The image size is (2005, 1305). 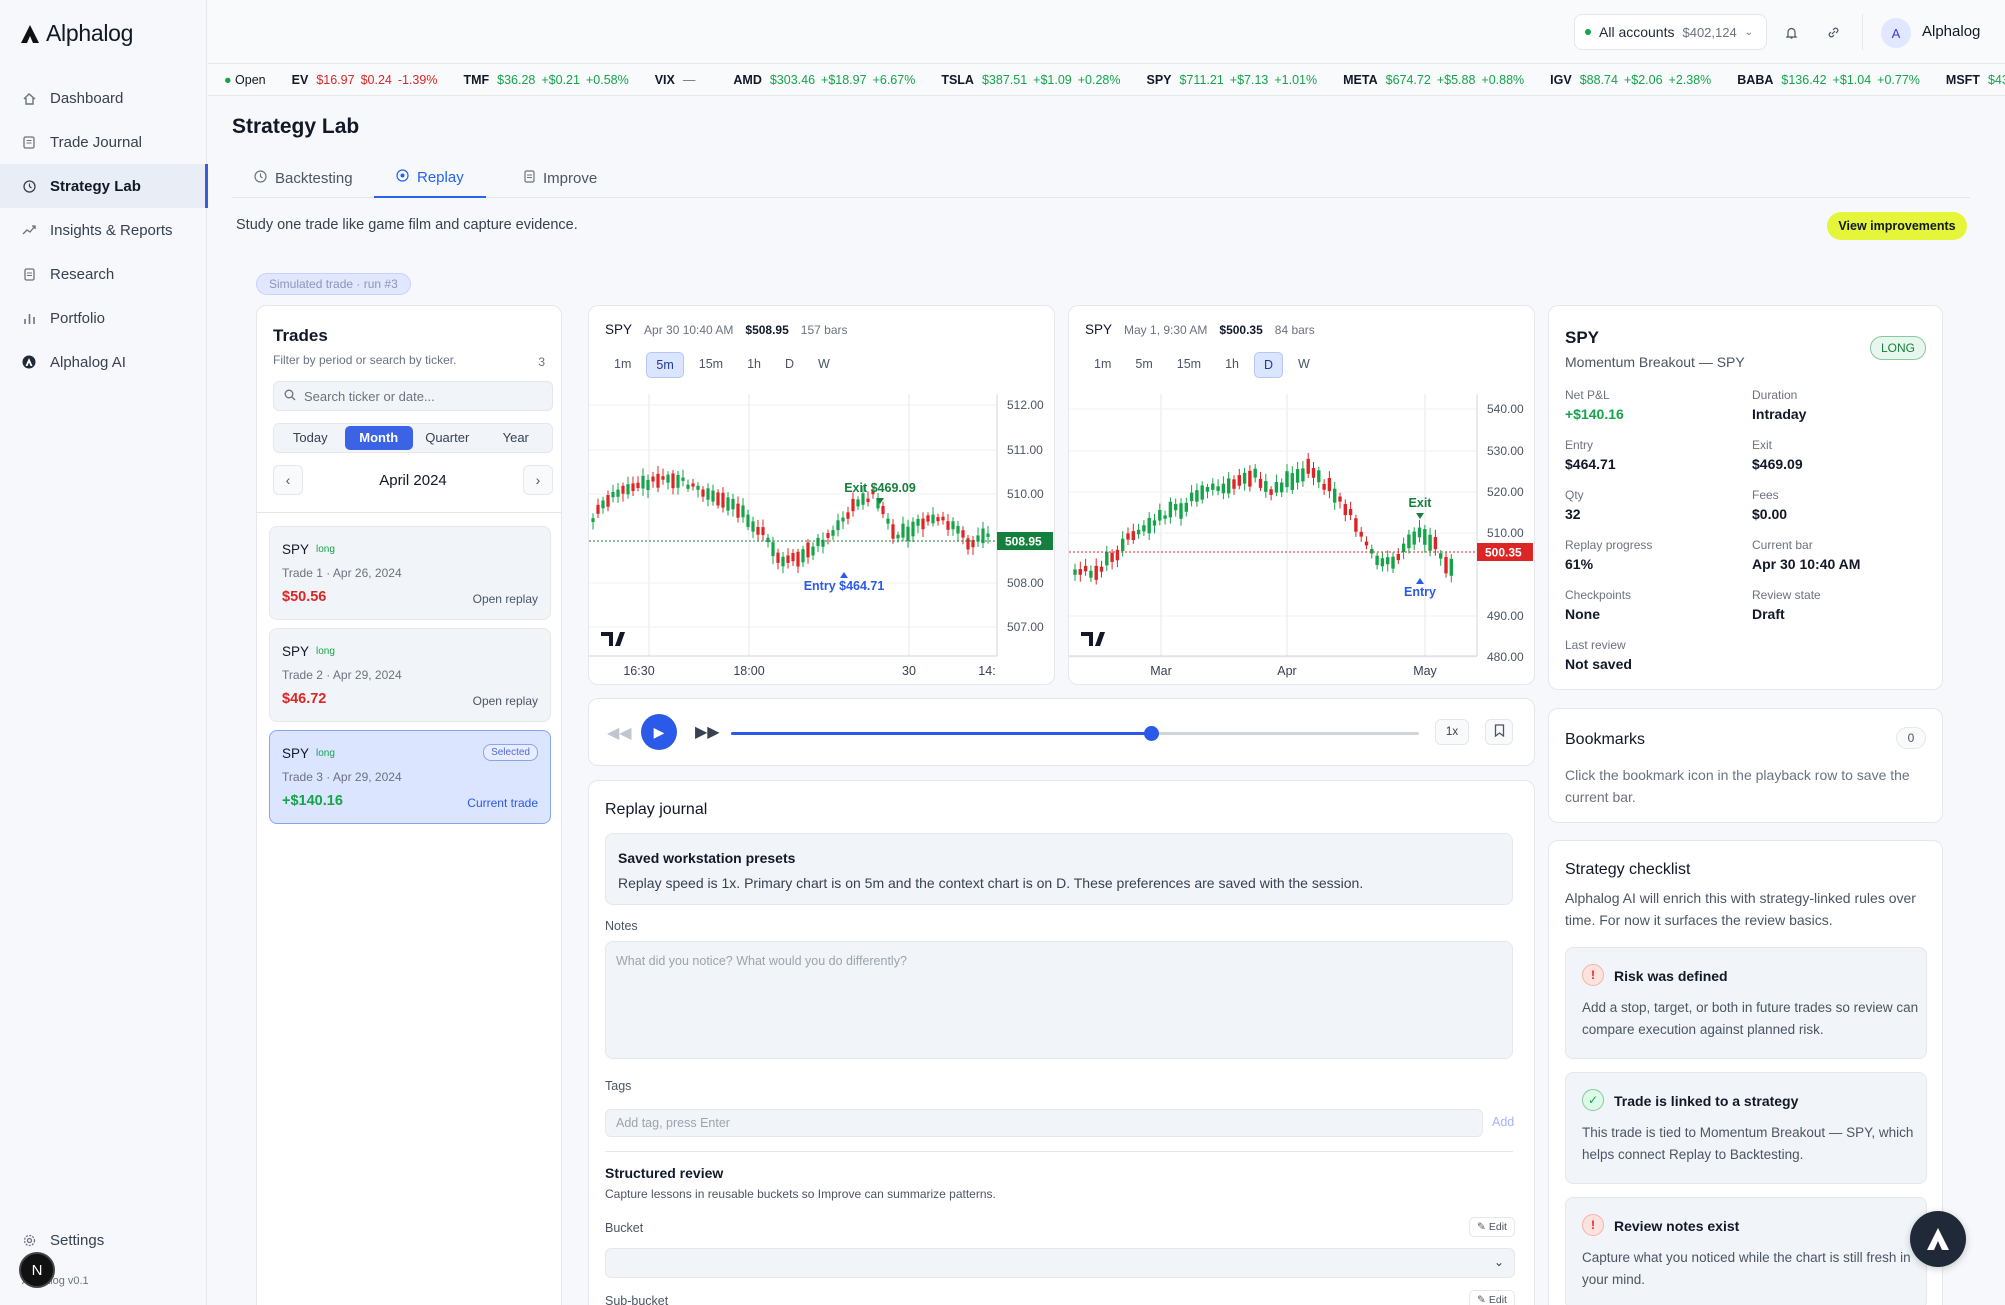 I want to click on prev-month-button: ‹, so click(x=288, y=480).